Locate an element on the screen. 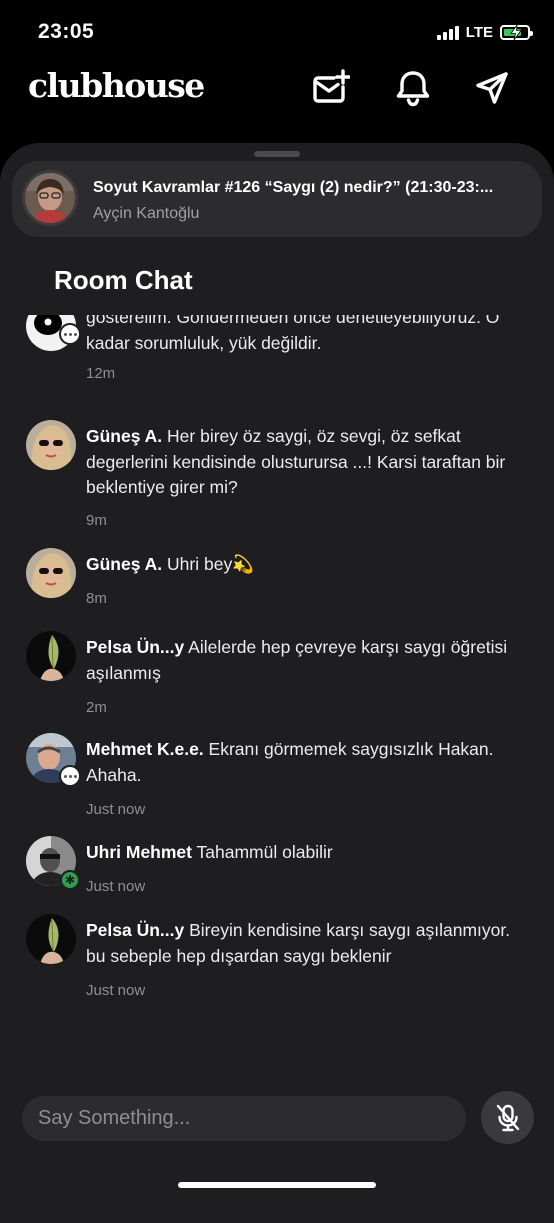 The width and height of the screenshot is (554, 1223). status-indicators: LTE is located at coordinates (484, 32).